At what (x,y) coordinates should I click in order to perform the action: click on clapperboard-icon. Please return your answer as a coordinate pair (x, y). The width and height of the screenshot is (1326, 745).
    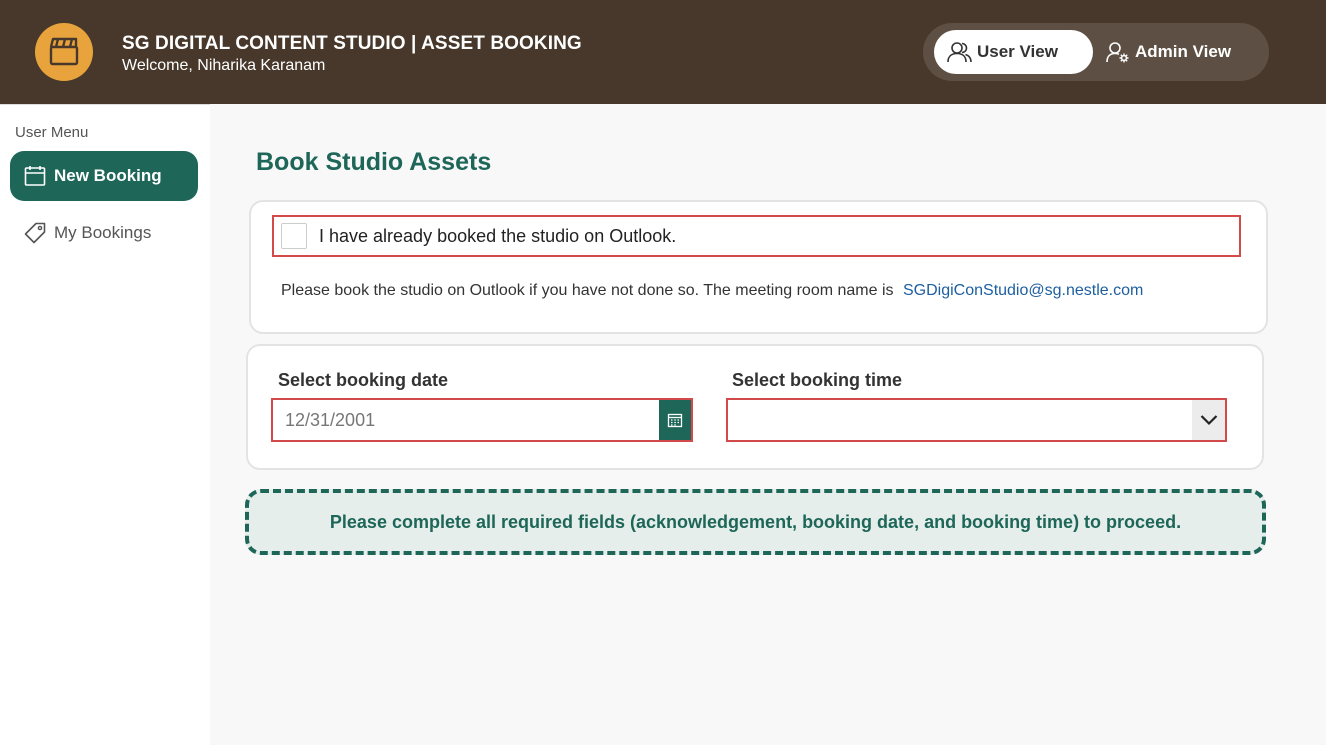
    Looking at the image, I should click on (64, 51).